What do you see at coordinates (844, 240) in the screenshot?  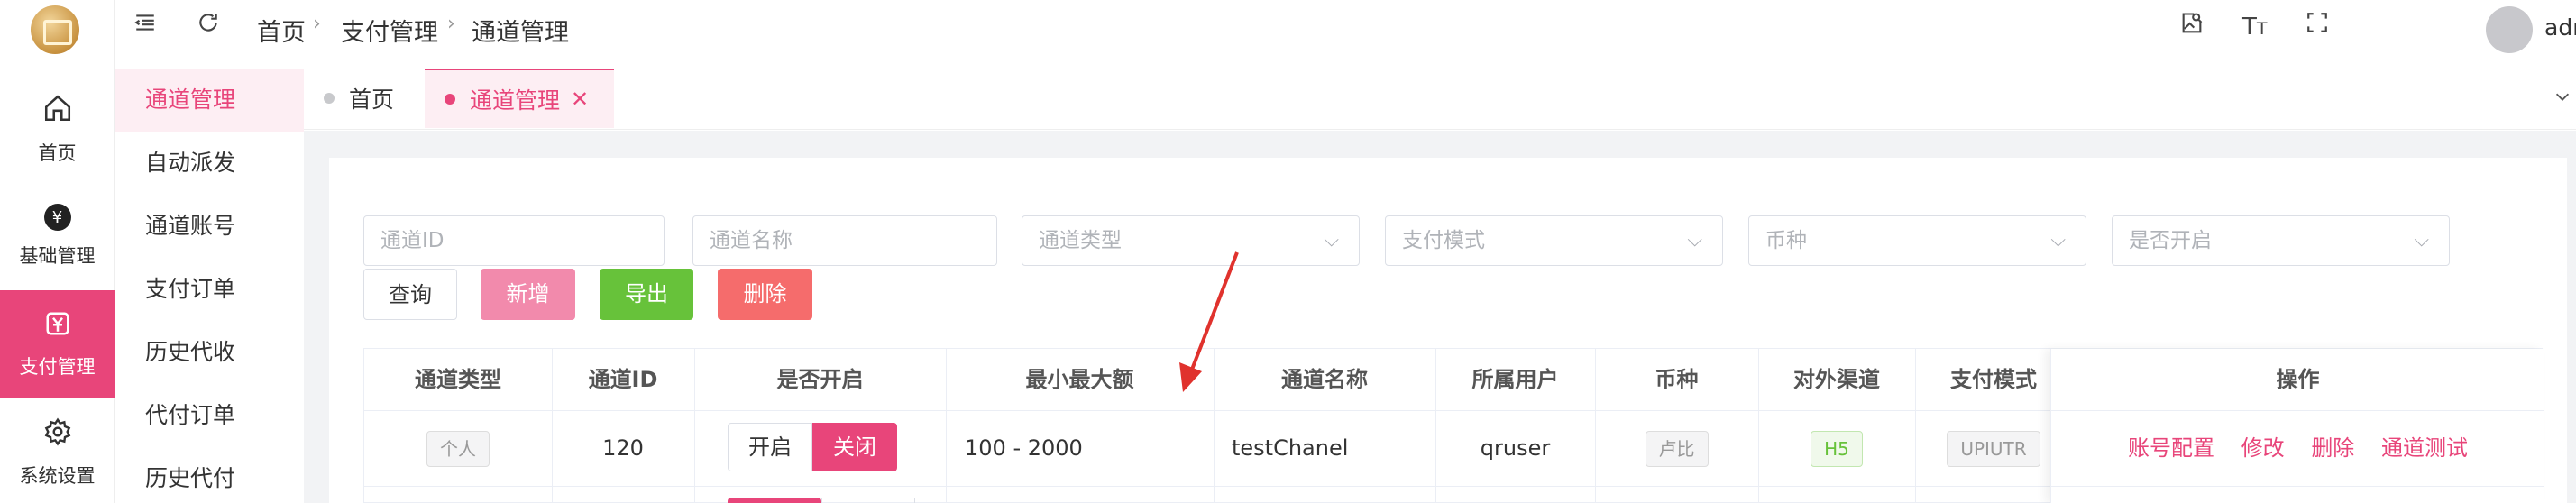 I see `channel-name-input: 通道名称` at bounding box center [844, 240].